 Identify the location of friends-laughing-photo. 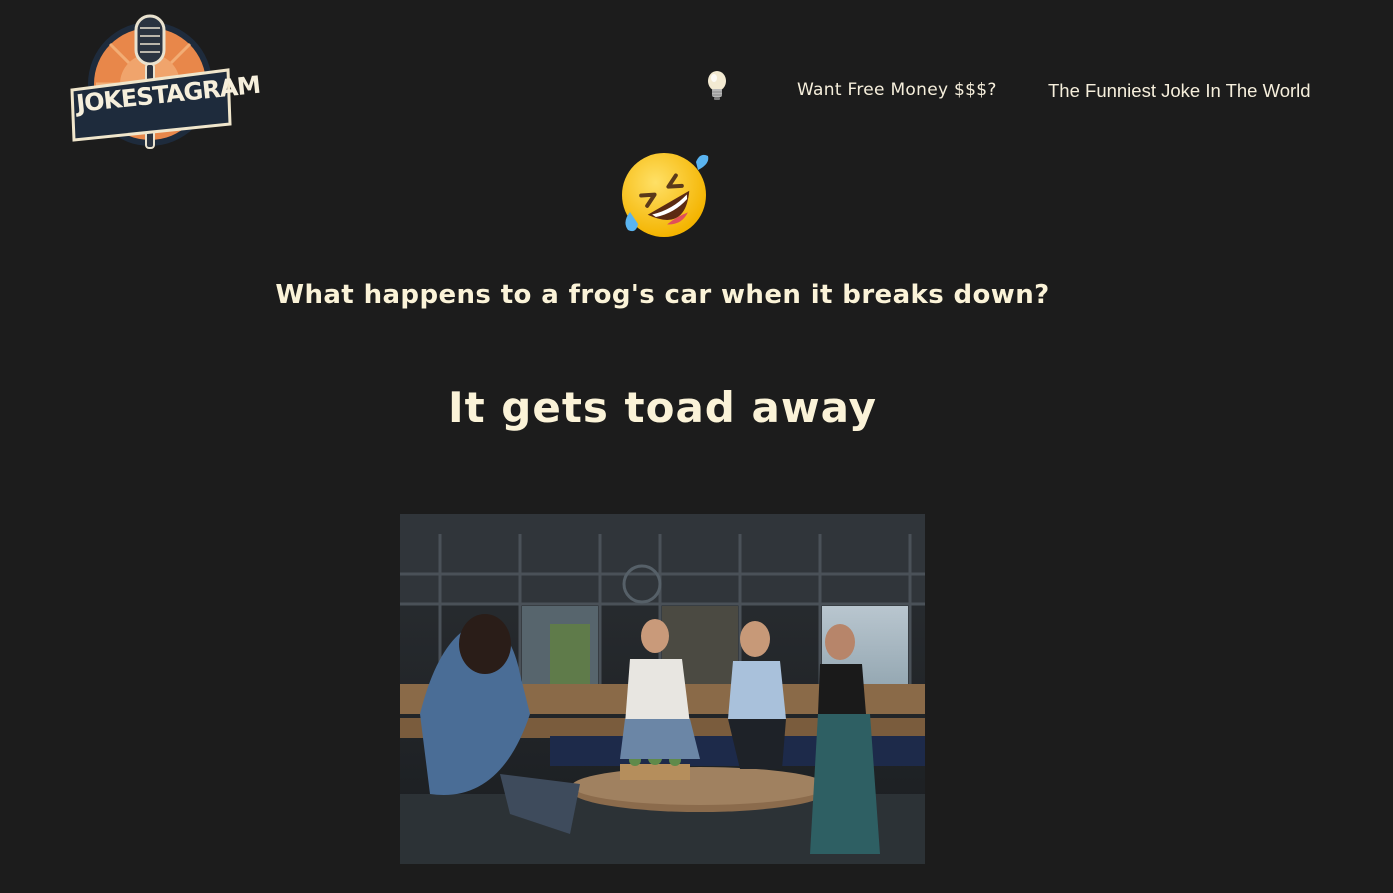
(662, 689).